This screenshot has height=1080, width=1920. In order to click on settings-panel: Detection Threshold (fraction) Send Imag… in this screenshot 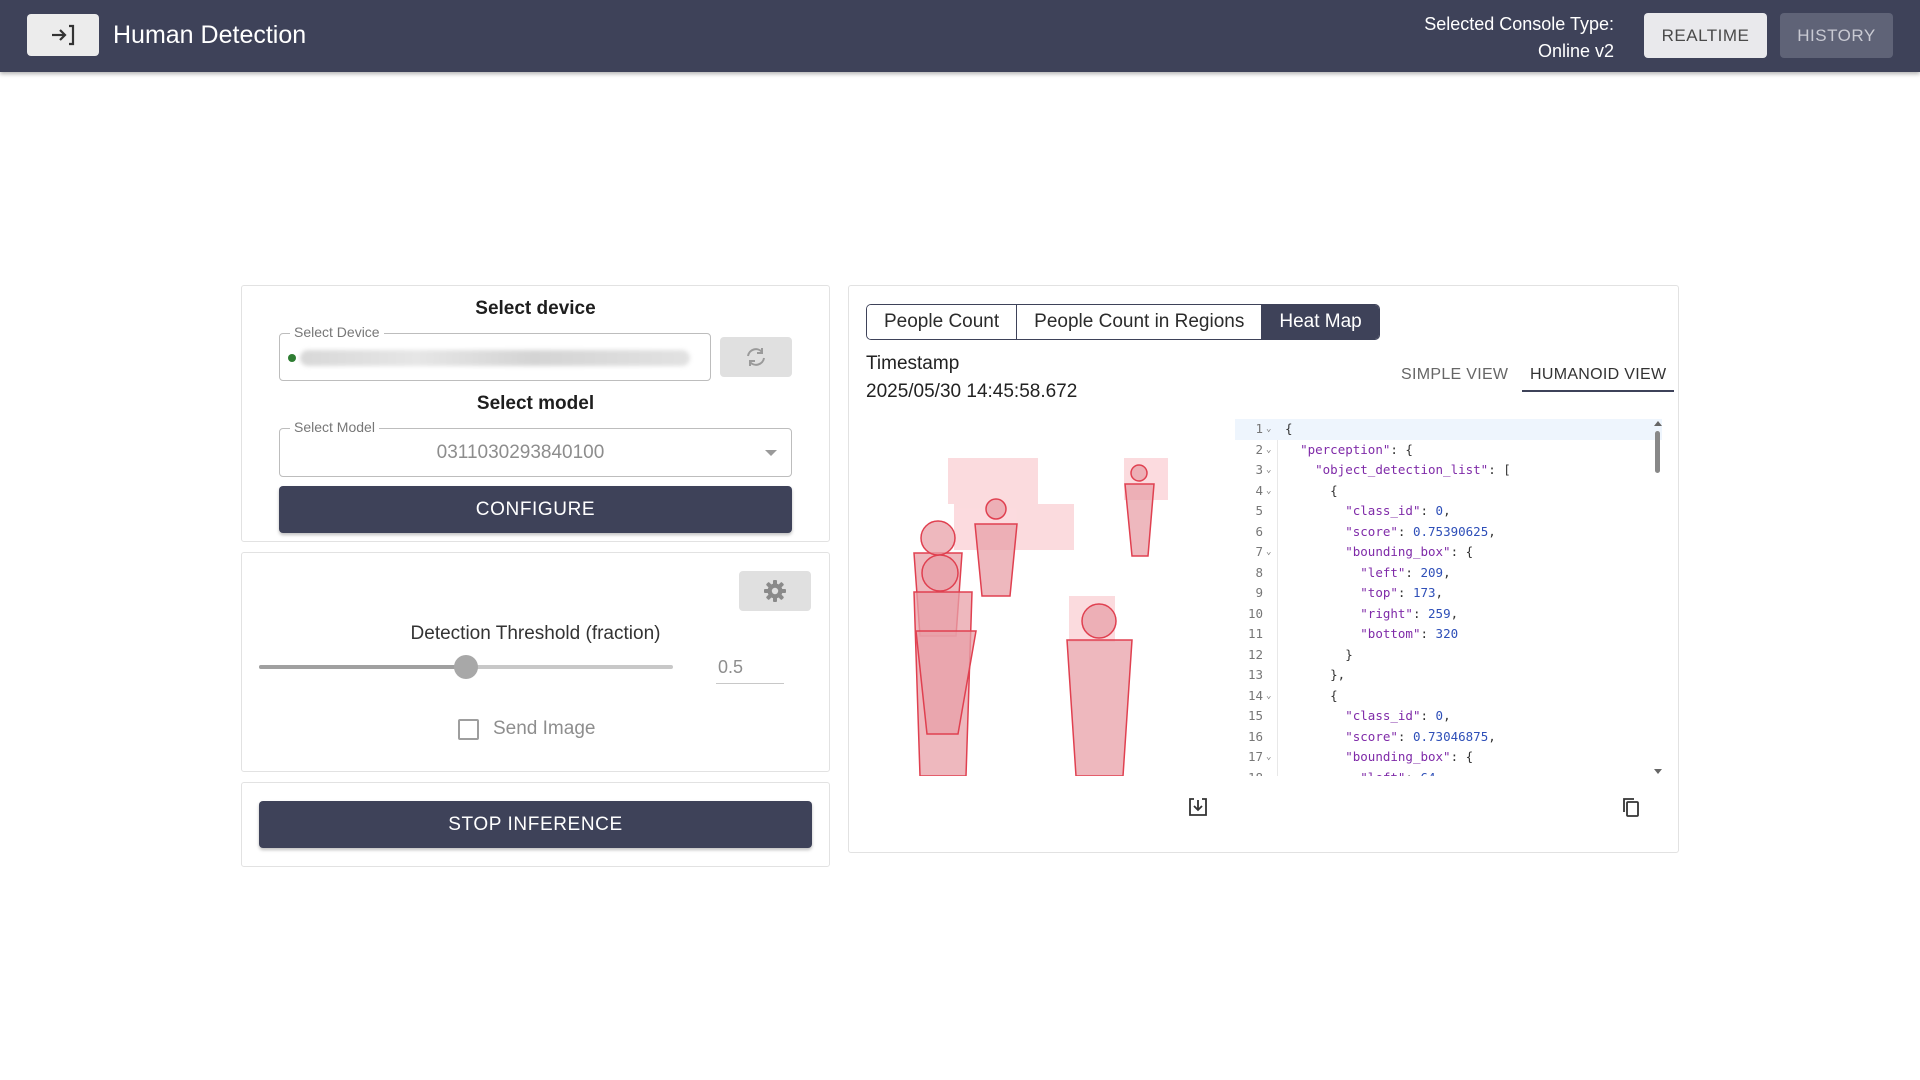, I will do `click(535, 662)`.